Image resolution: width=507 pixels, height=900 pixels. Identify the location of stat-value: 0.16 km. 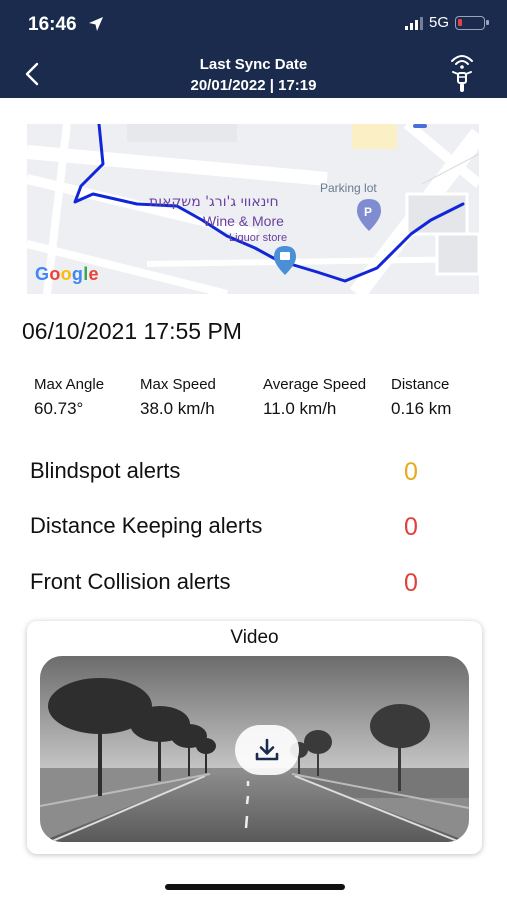
(421, 408).